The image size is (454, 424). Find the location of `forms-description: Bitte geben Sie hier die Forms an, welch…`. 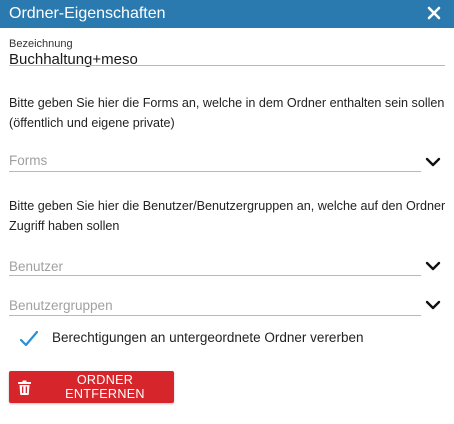

forms-description: Bitte geben Sie hier die Forms an, welch… is located at coordinates (227, 113).